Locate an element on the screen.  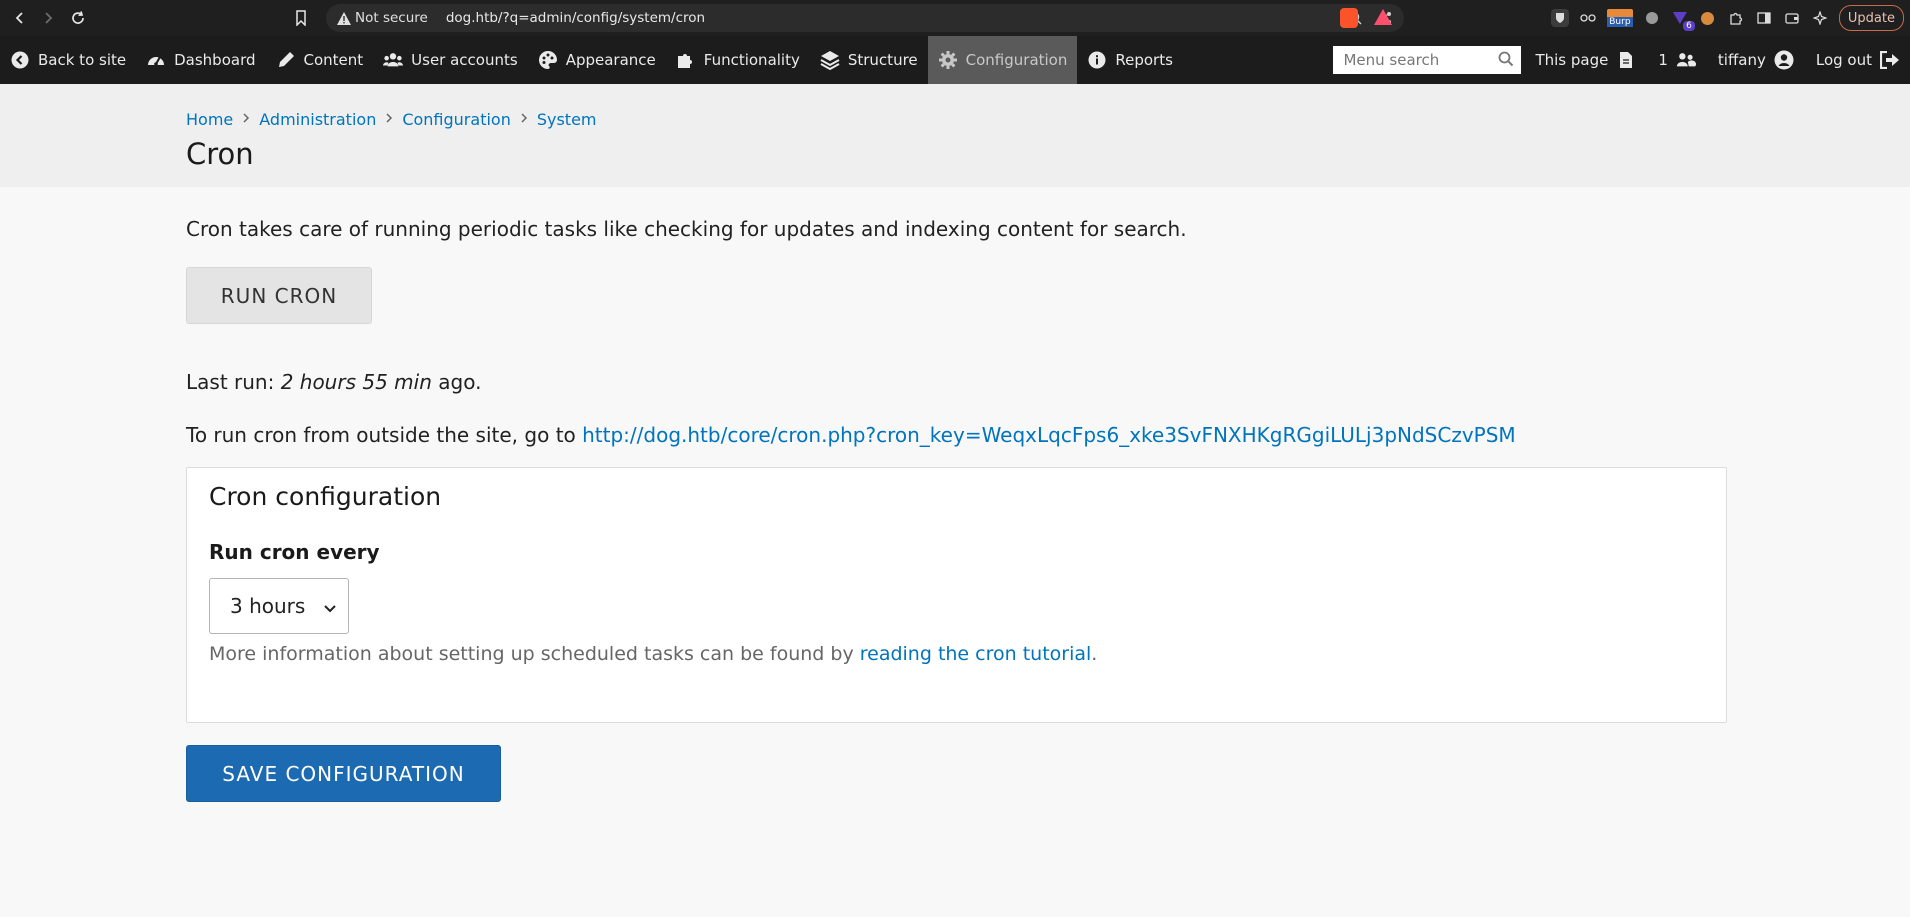
toolbar-configuration: Configuration is located at coordinates (1002, 60).